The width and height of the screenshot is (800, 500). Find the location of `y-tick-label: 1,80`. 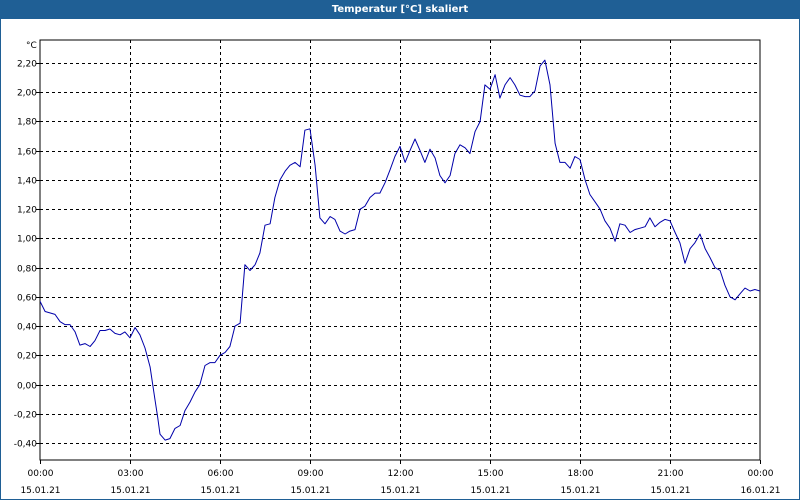

y-tick-label: 1,80 is located at coordinates (27, 123).